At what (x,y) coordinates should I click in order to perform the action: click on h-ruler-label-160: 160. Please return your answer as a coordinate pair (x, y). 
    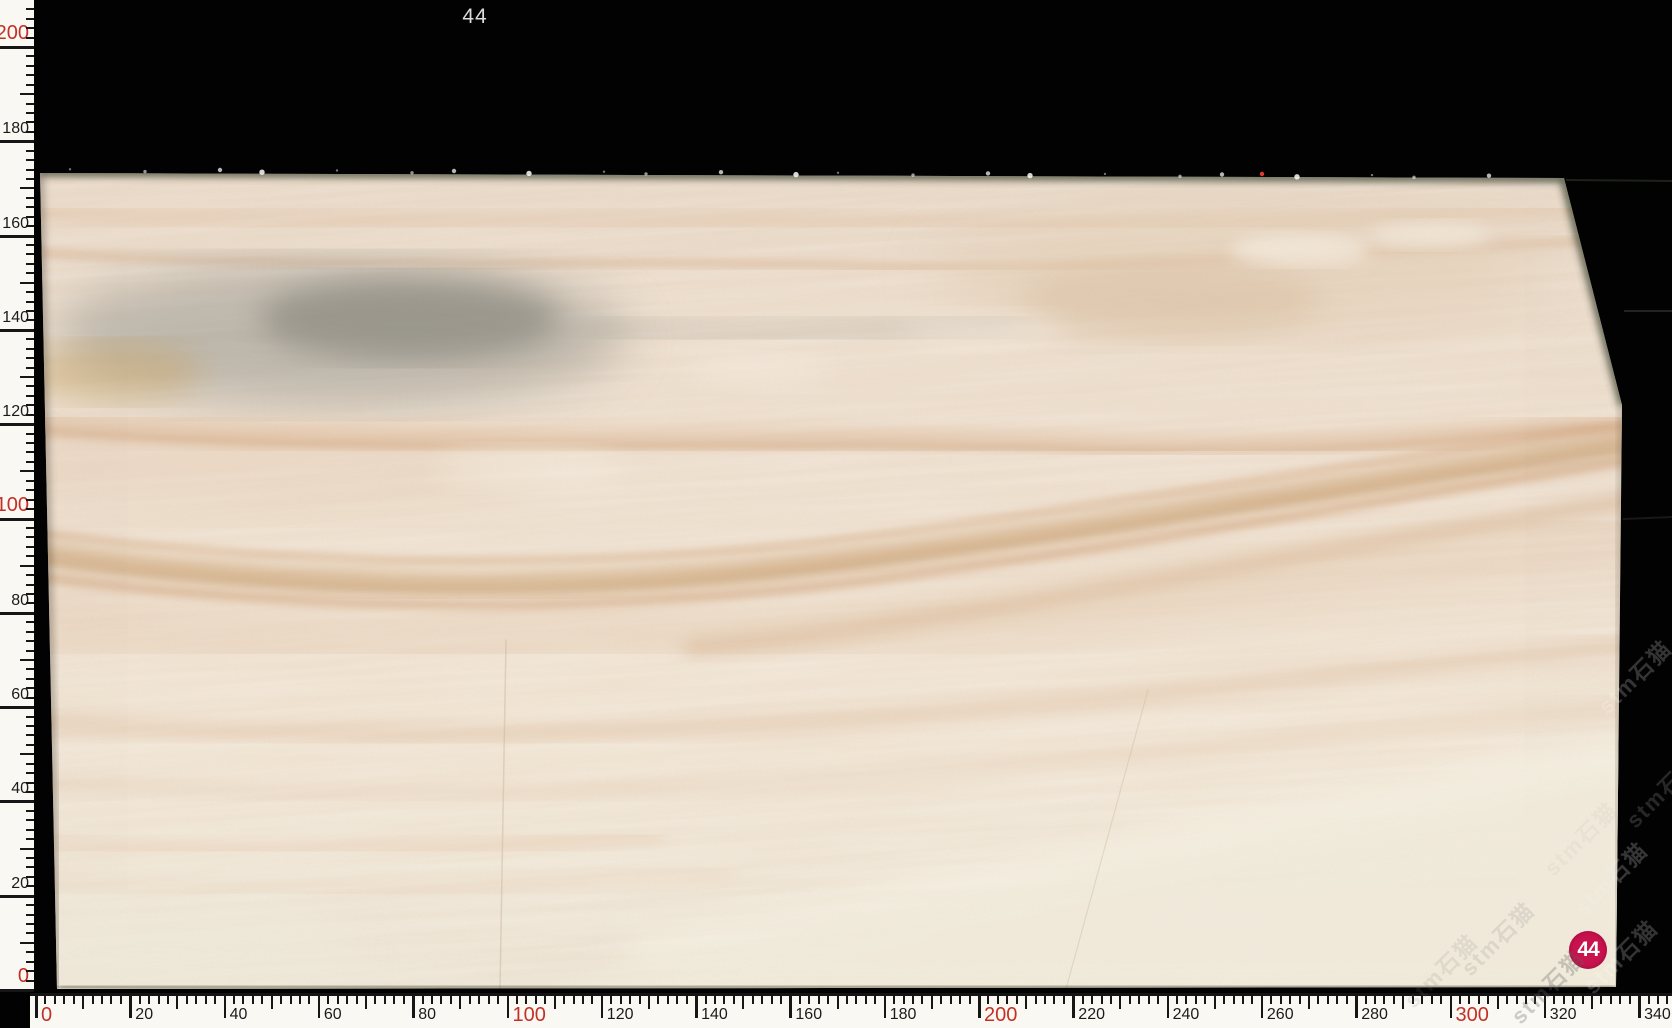
    Looking at the image, I should click on (809, 1014).